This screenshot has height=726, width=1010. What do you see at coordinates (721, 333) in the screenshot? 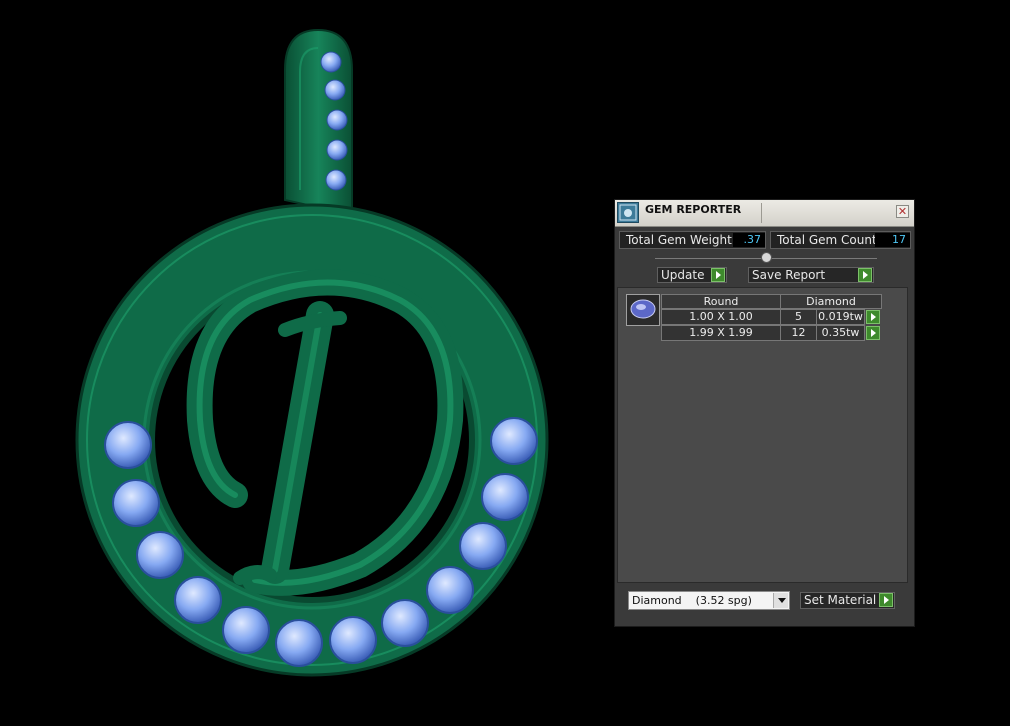
I see `gem-size-cell: 1.99 X 1.99` at bounding box center [721, 333].